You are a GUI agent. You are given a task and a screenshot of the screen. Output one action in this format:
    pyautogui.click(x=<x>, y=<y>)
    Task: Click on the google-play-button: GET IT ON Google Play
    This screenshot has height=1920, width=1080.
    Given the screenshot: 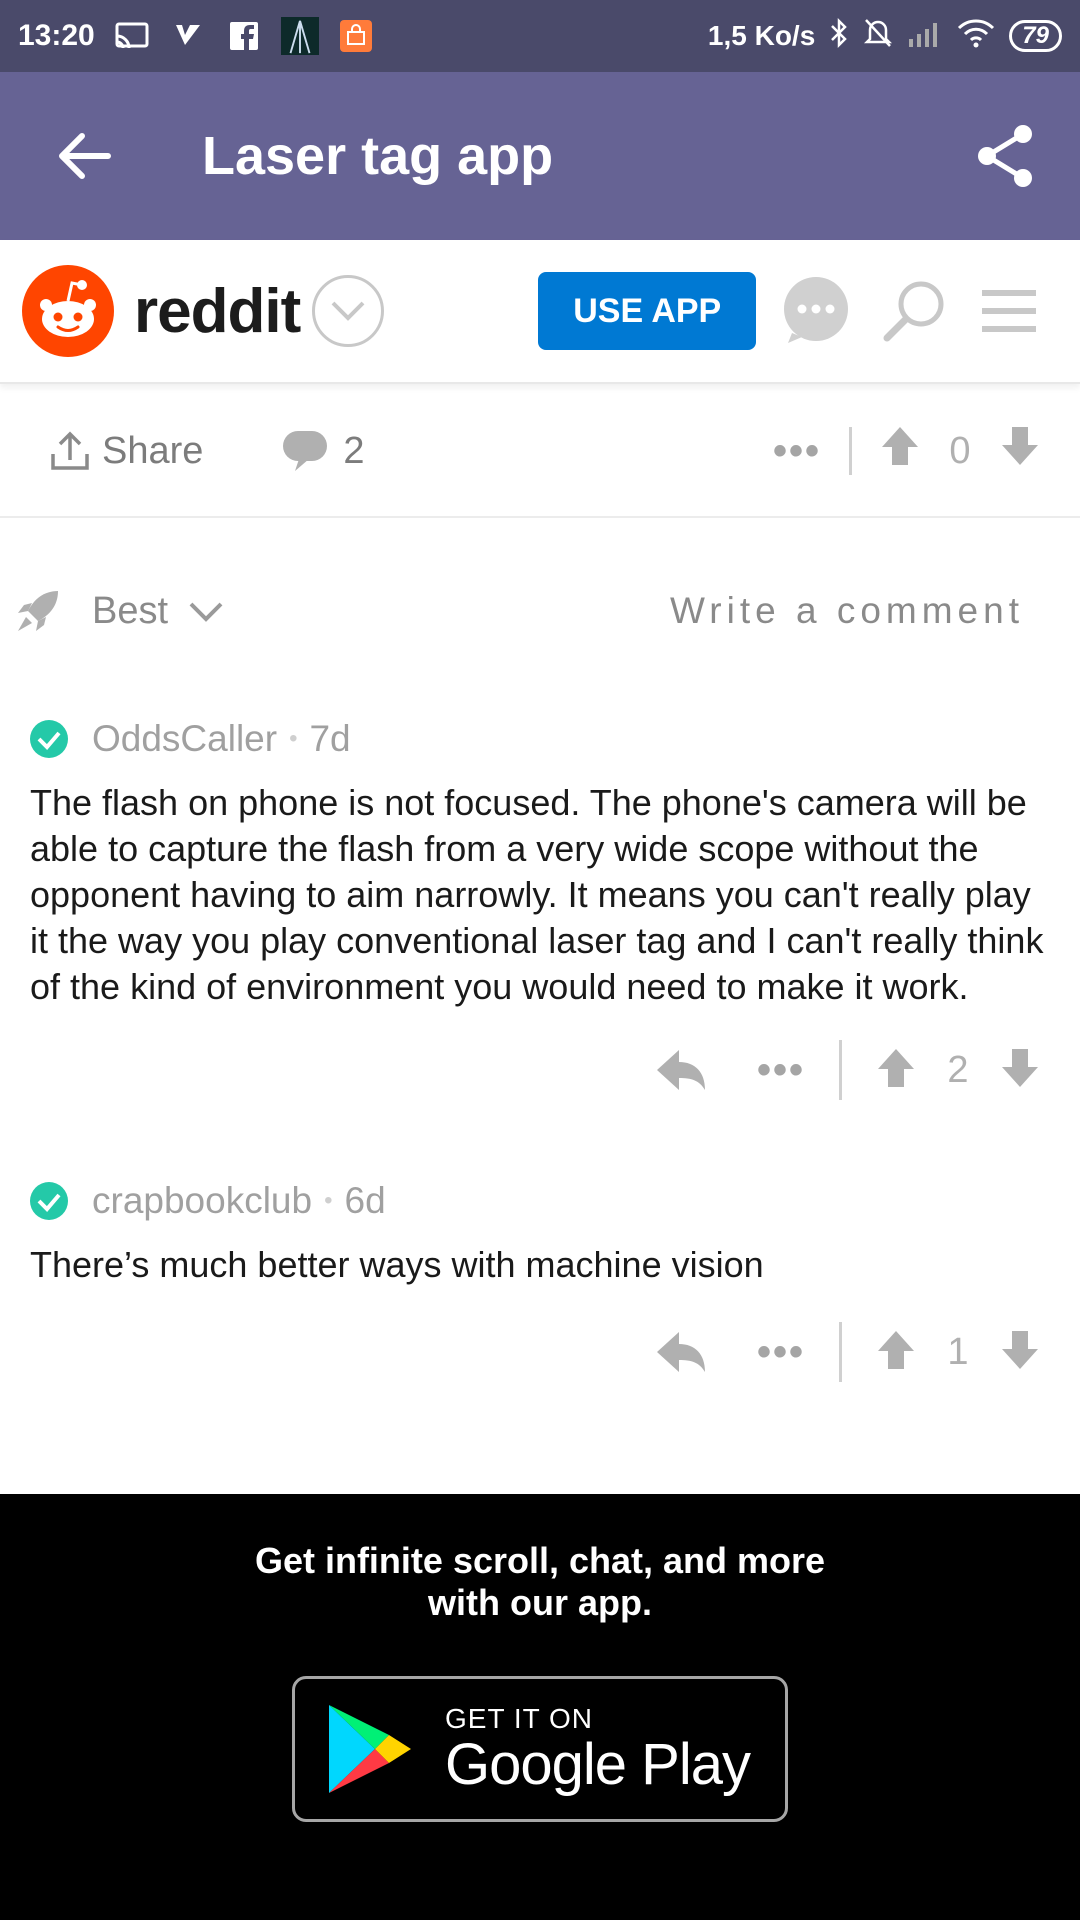 What is the action you would take?
    pyautogui.click(x=540, y=1749)
    